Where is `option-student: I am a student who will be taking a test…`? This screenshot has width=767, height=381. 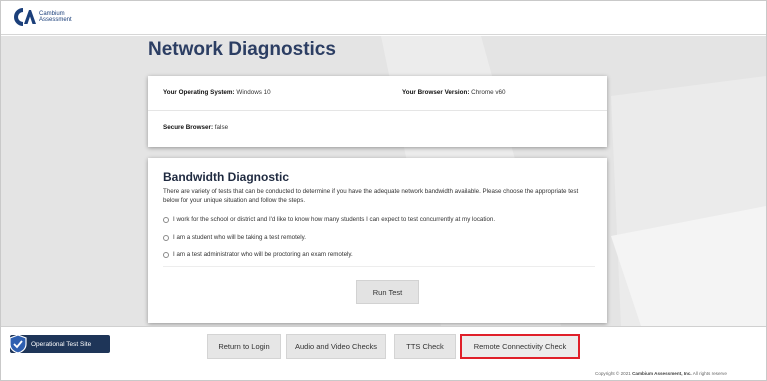 option-student: I am a student who will be taking a test… is located at coordinates (234, 237).